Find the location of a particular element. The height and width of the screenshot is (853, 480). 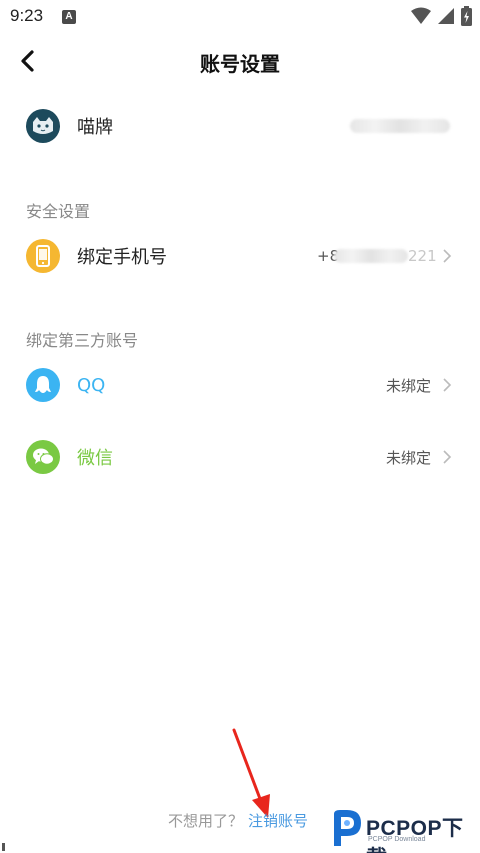

phone-suffix: 221 is located at coordinates (422, 256).